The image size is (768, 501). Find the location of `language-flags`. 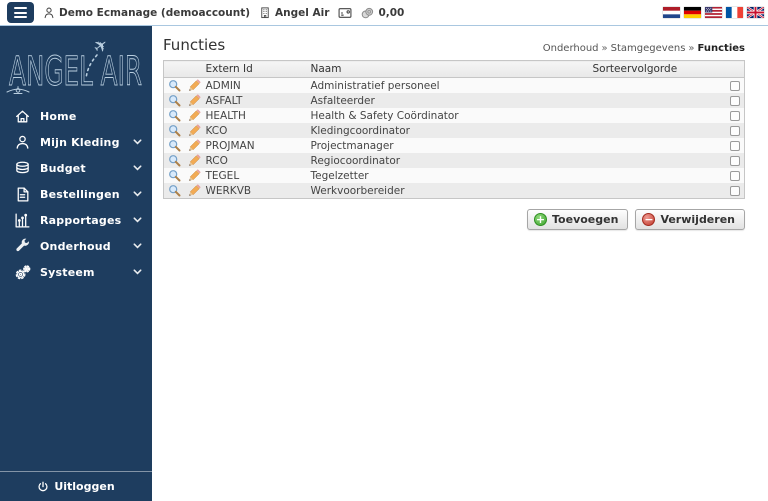

language-flags is located at coordinates (715, 12).